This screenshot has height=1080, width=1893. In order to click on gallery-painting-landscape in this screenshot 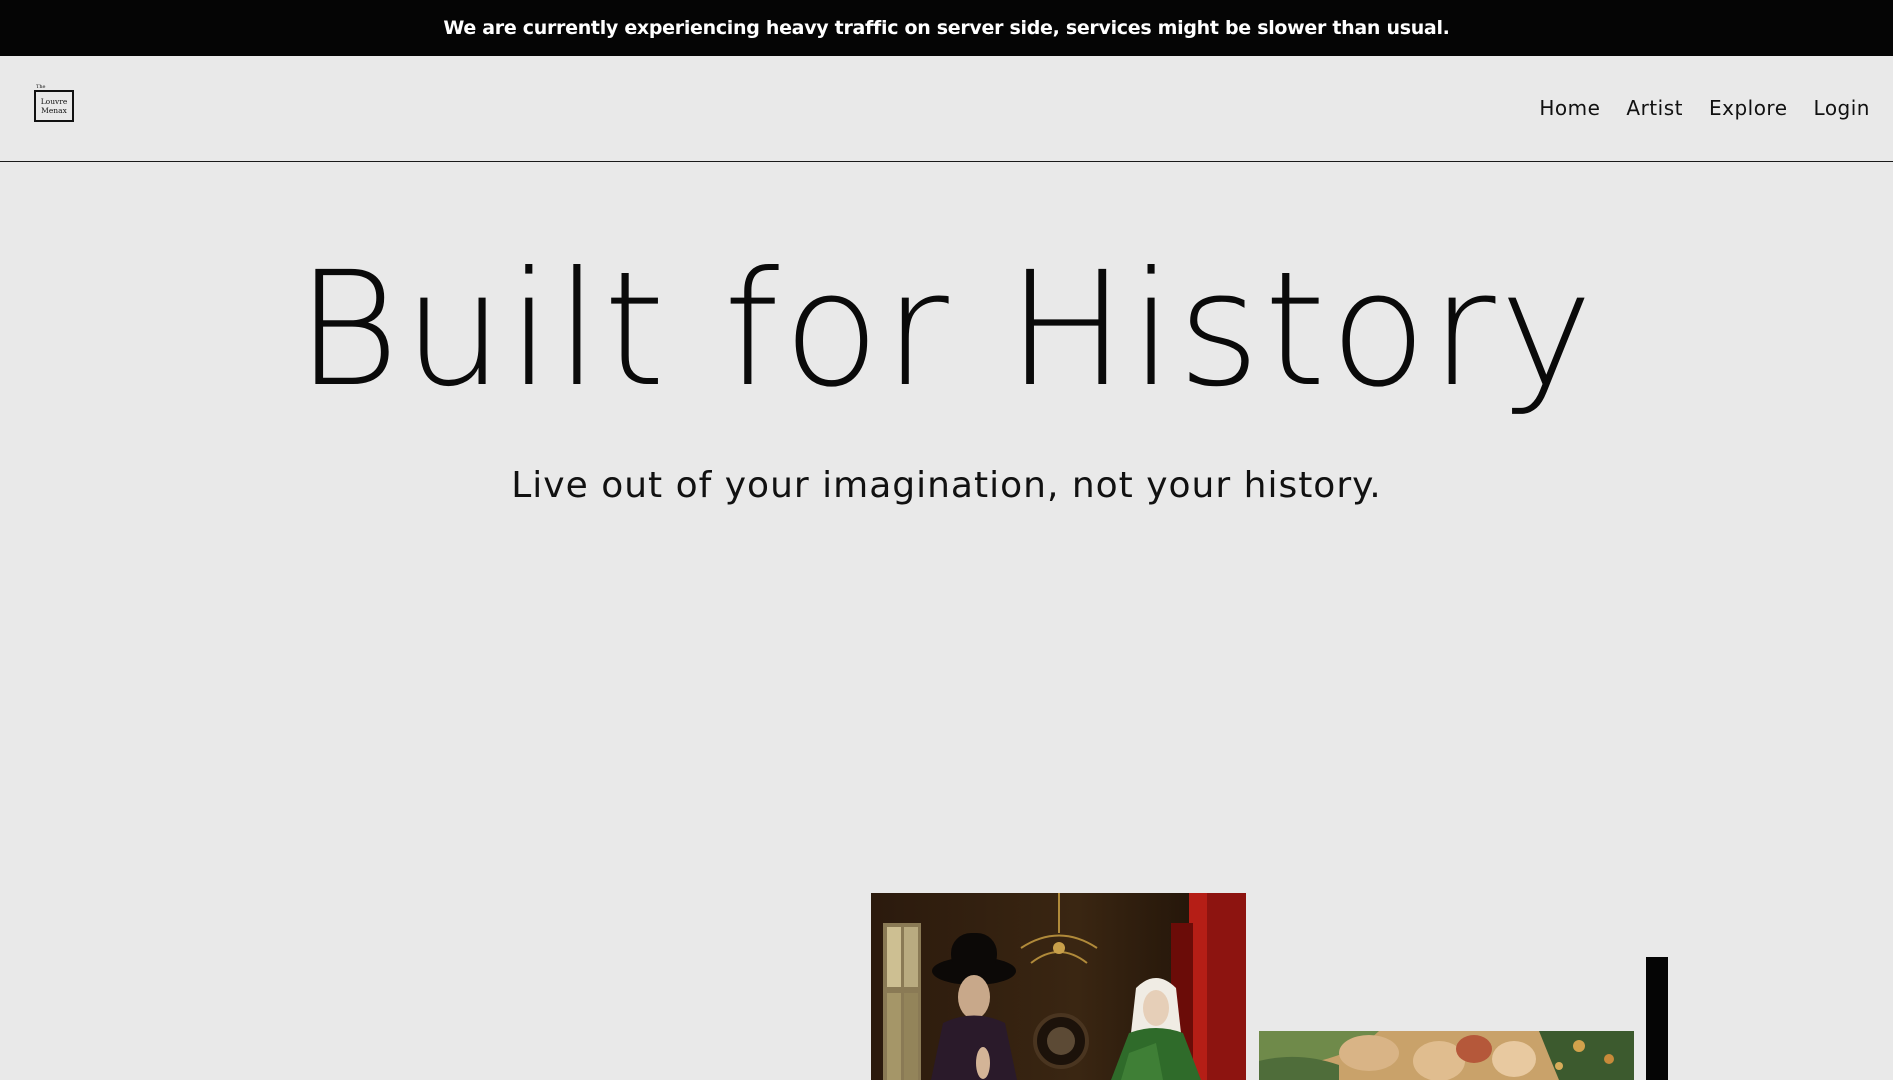, I will do `click(1446, 1055)`.